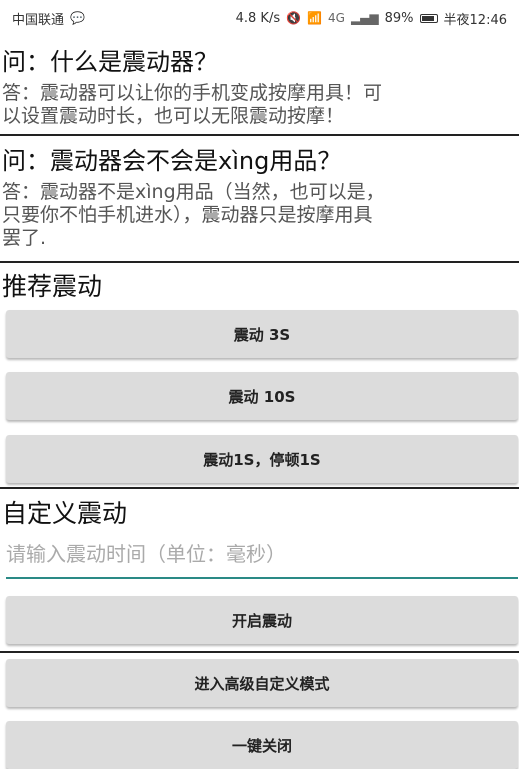 The image size is (519, 769). What do you see at coordinates (262, 396) in the screenshot?
I see `vibrate-10s-button: 震动 10S` at bounding box center [262, 396].